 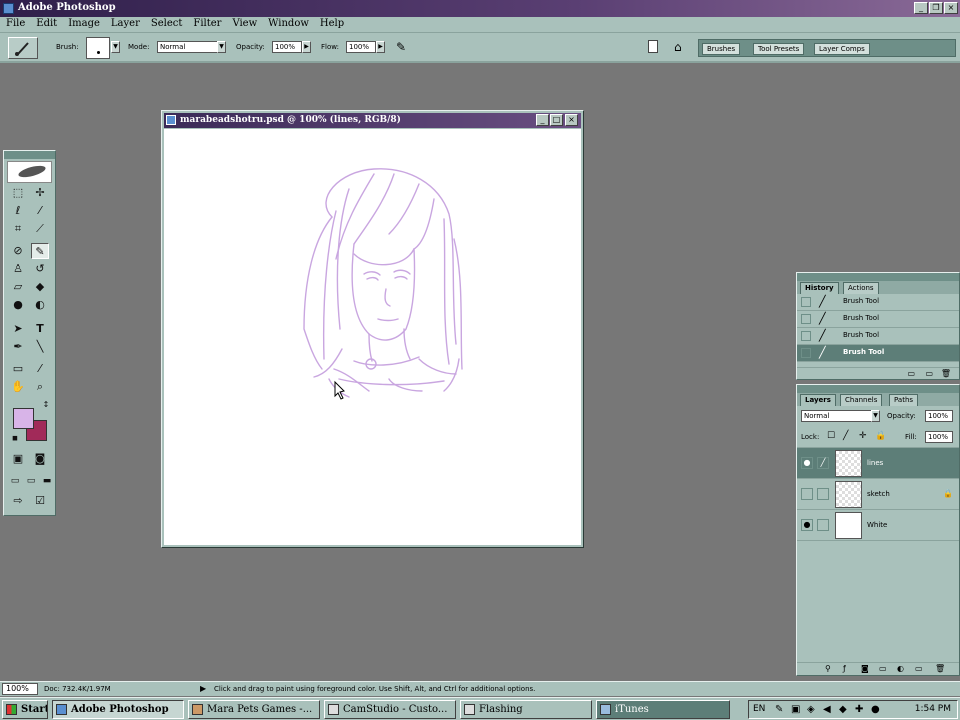 I want to click on lock-all-icon: 🔒, so click(x=880, y=436).